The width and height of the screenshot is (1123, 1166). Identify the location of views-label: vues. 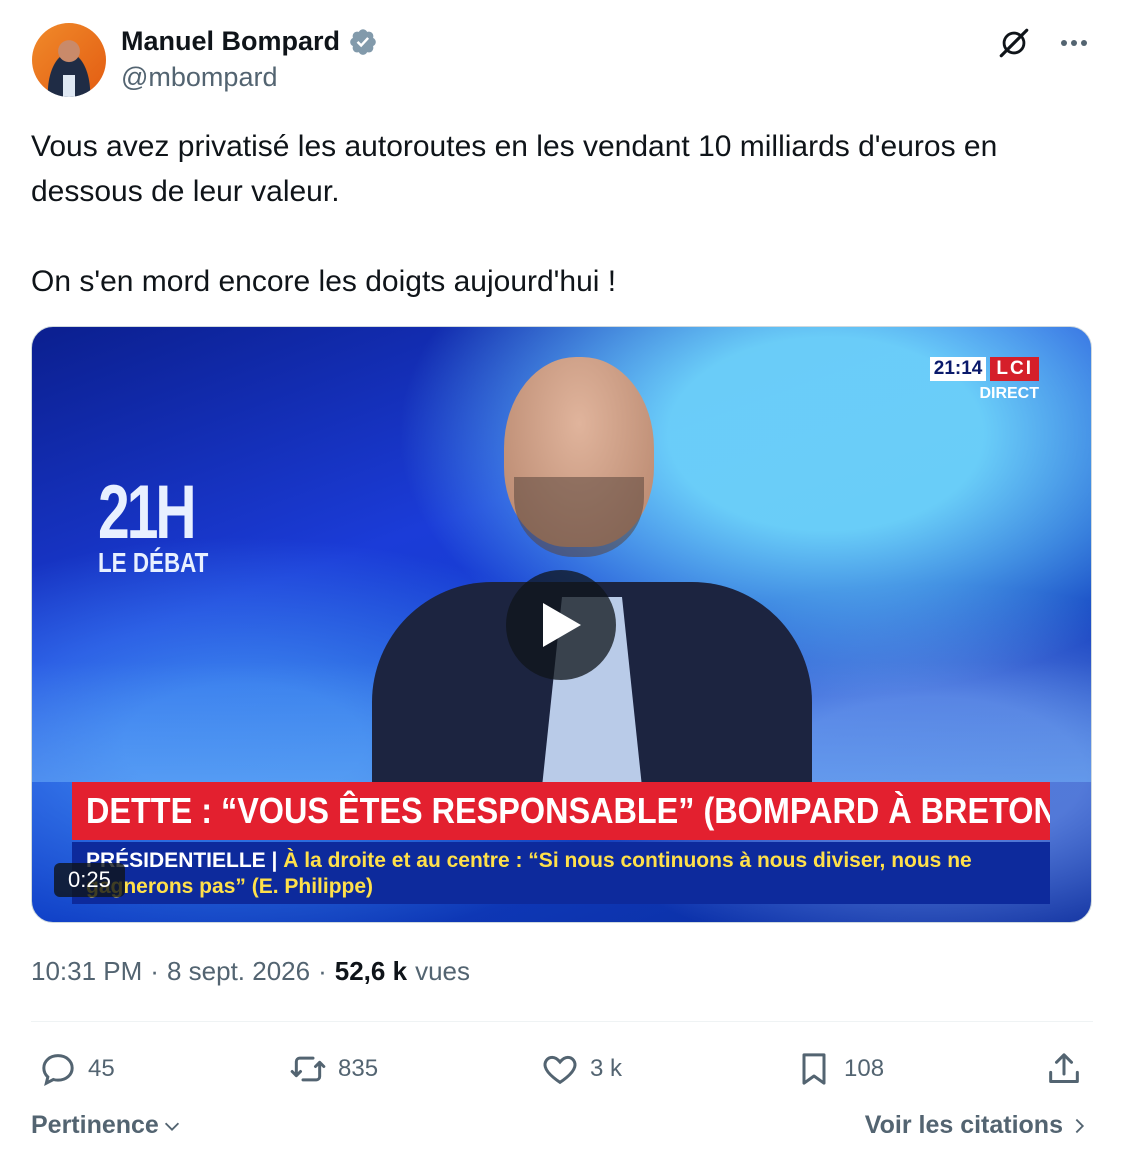
(442, 971).